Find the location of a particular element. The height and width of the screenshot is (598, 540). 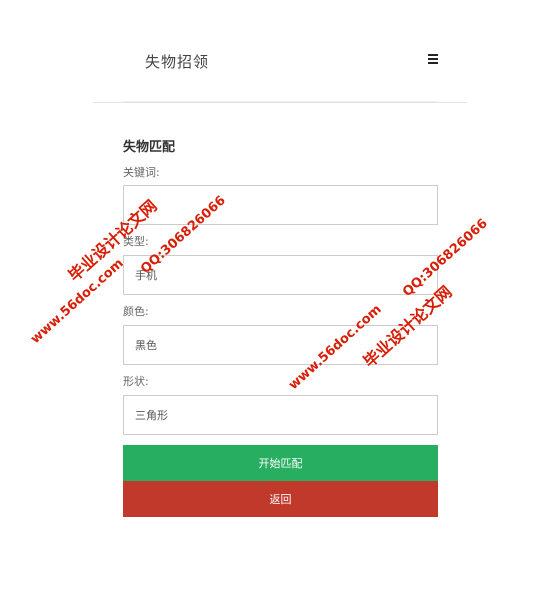

keyword-label: 关键词: is located at coordinates (141, 172).